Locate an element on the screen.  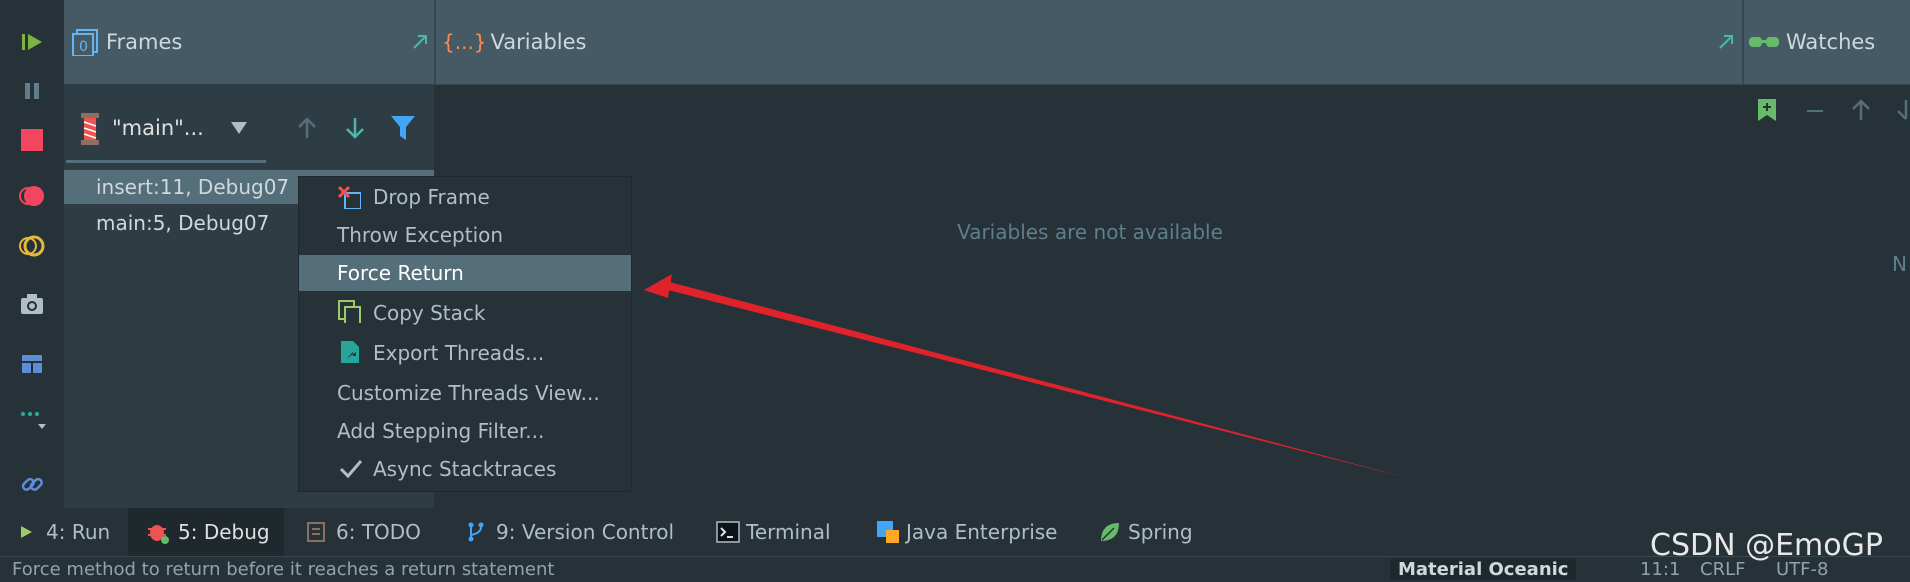
tab-label: Terminal is located at coordinates (788, 532).